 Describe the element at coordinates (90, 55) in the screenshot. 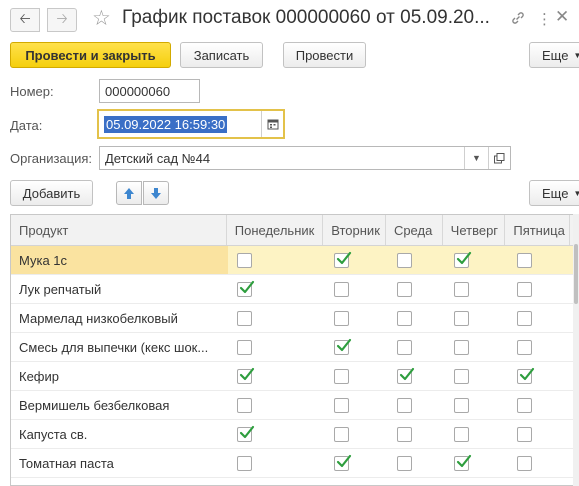

I see `post-and-close-button: Провести и закрыть` at that location.